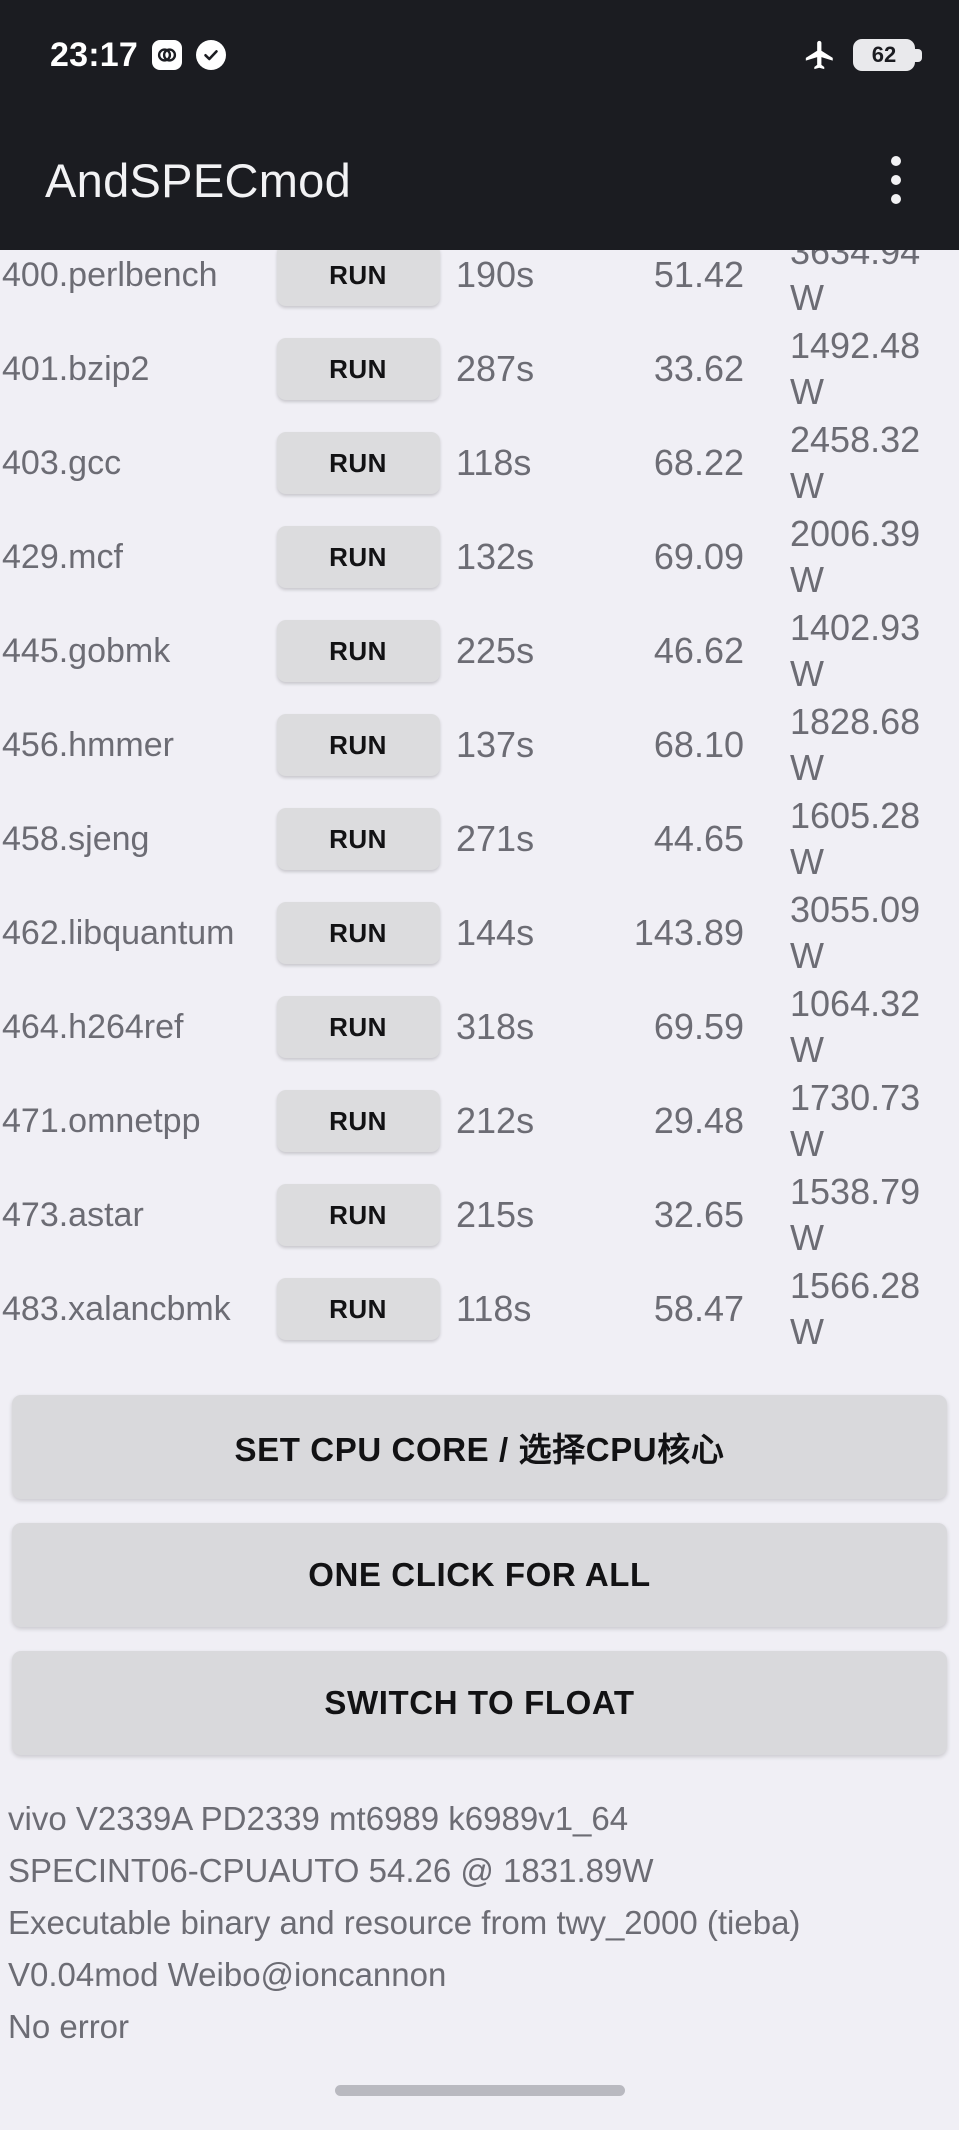  What do you see at coordinates (62, 463) in the screenshot?
I see `benchmark-name: 403.gcc` at bounding box center [62, 463].